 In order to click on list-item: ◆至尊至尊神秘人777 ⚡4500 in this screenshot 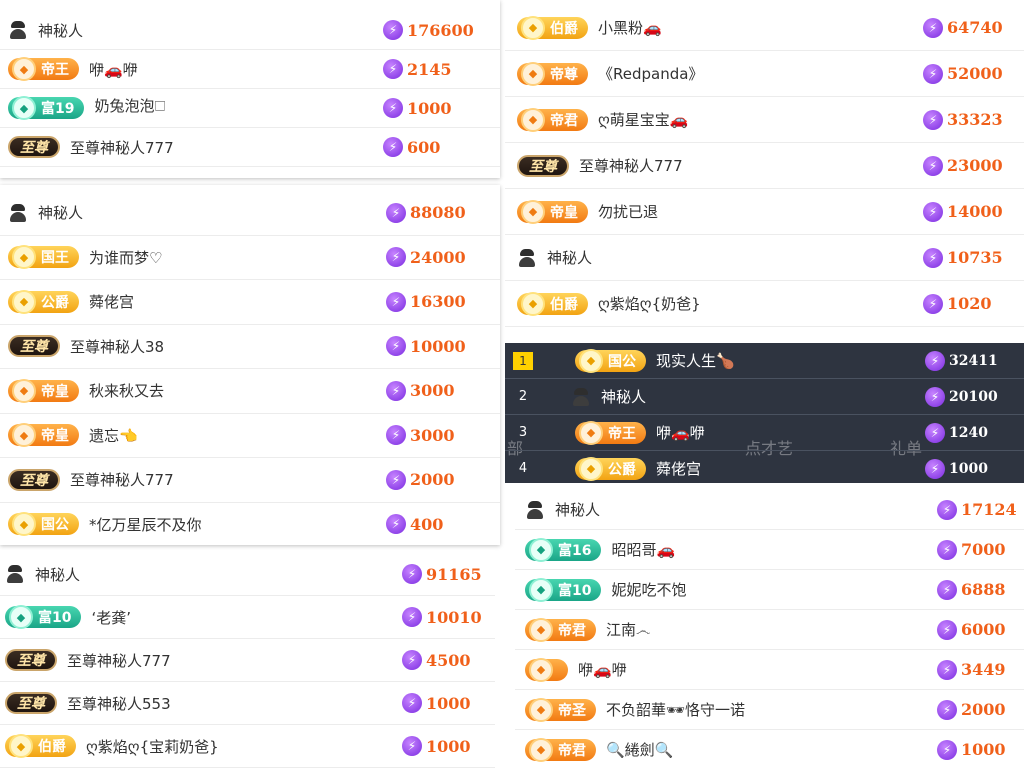, I will do `click(247, 660)`.